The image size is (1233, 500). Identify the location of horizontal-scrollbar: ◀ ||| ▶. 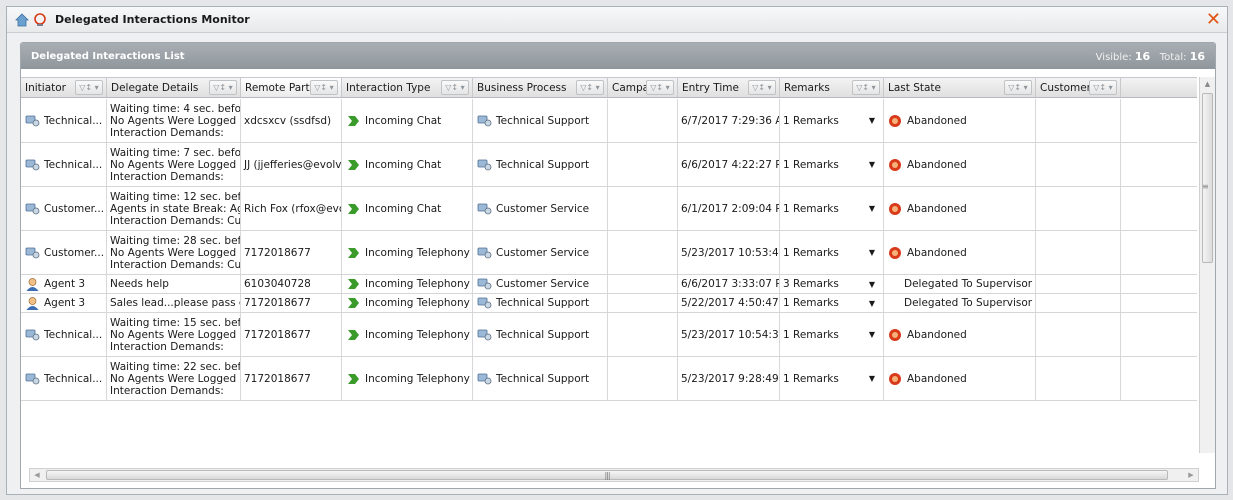
(614, 475).